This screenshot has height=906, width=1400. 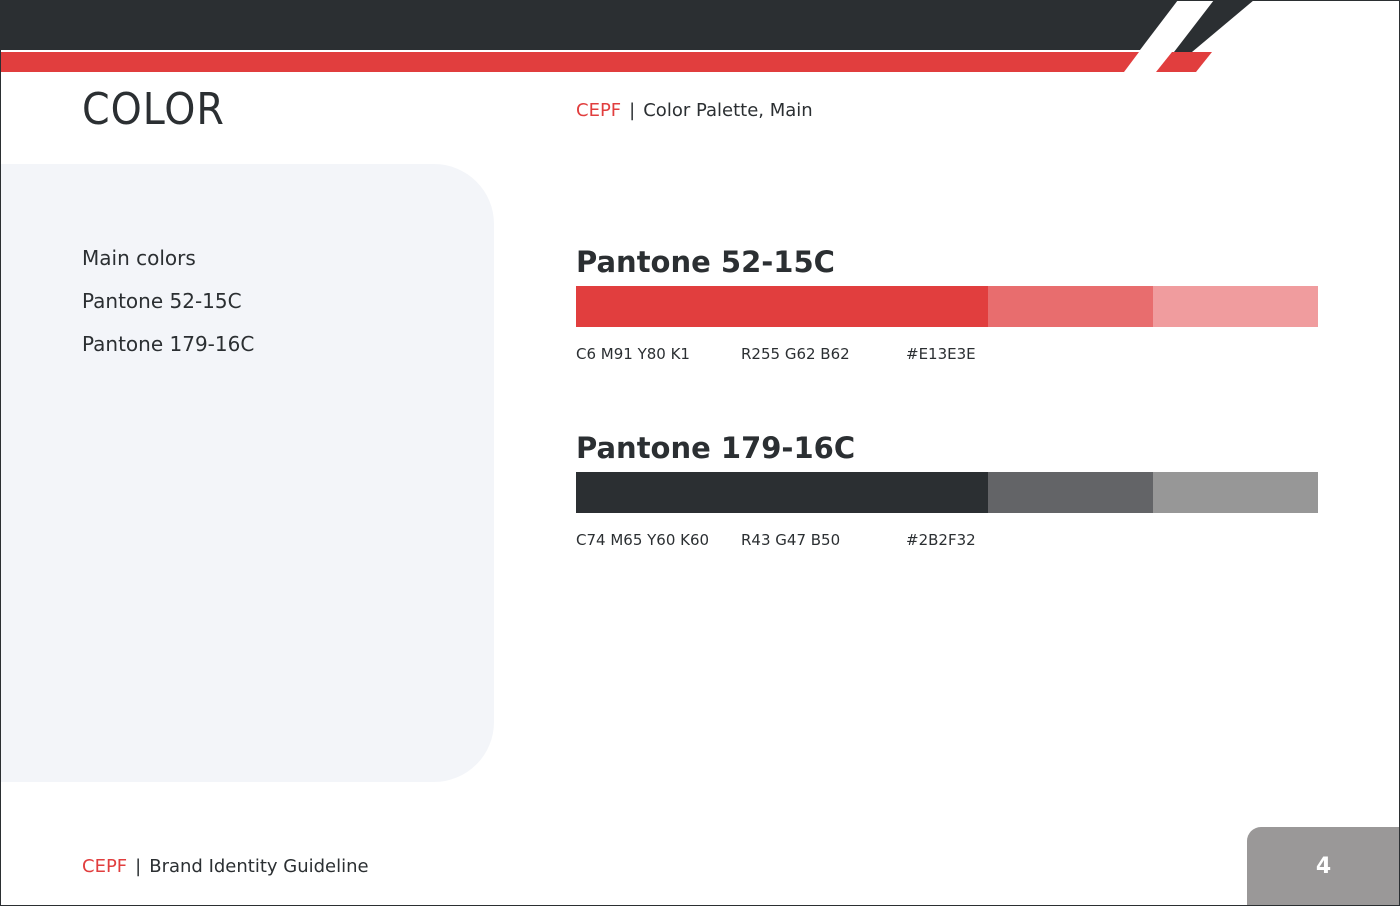 I want to click on rgb-value: R255 G62 B62, so click(x=795, y=354).